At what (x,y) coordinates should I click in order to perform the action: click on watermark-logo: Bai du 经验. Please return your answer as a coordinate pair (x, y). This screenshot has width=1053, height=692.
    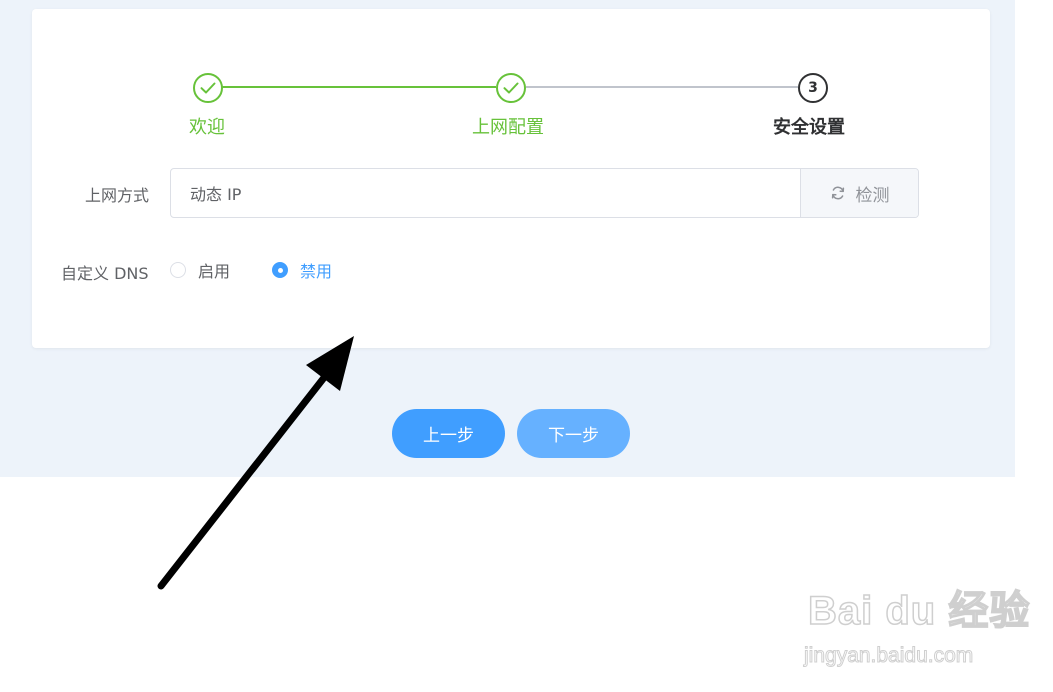
    Looking at the image, I should click on (919, 611).